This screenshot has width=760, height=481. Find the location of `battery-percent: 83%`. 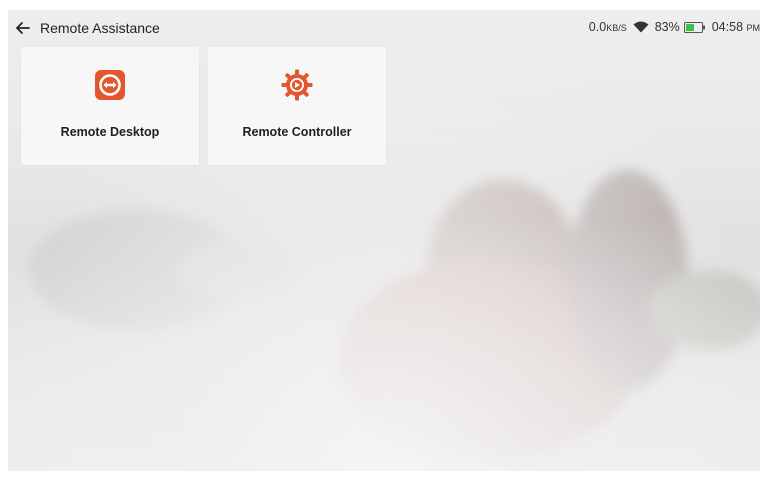

battery-percent: 83% is located at coordinates (667, 27).